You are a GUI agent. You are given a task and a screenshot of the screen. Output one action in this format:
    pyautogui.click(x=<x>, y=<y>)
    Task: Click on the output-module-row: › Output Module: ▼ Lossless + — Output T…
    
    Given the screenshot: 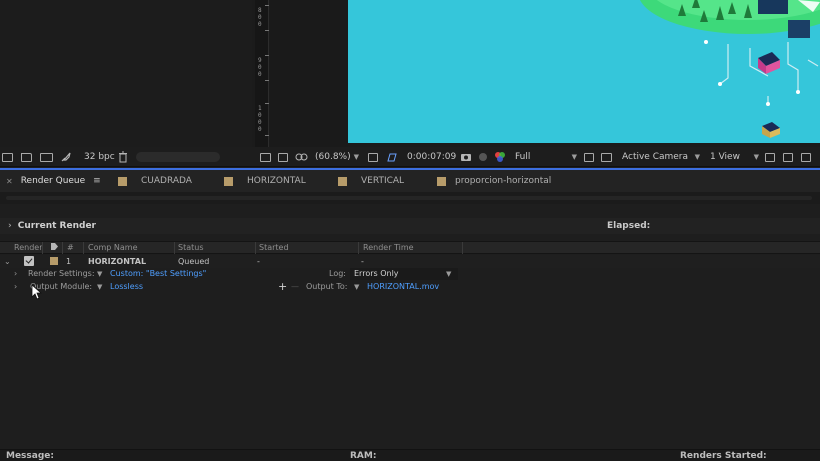 What is the action you would take?
    pyautogui.click(x=410, y=287)
    